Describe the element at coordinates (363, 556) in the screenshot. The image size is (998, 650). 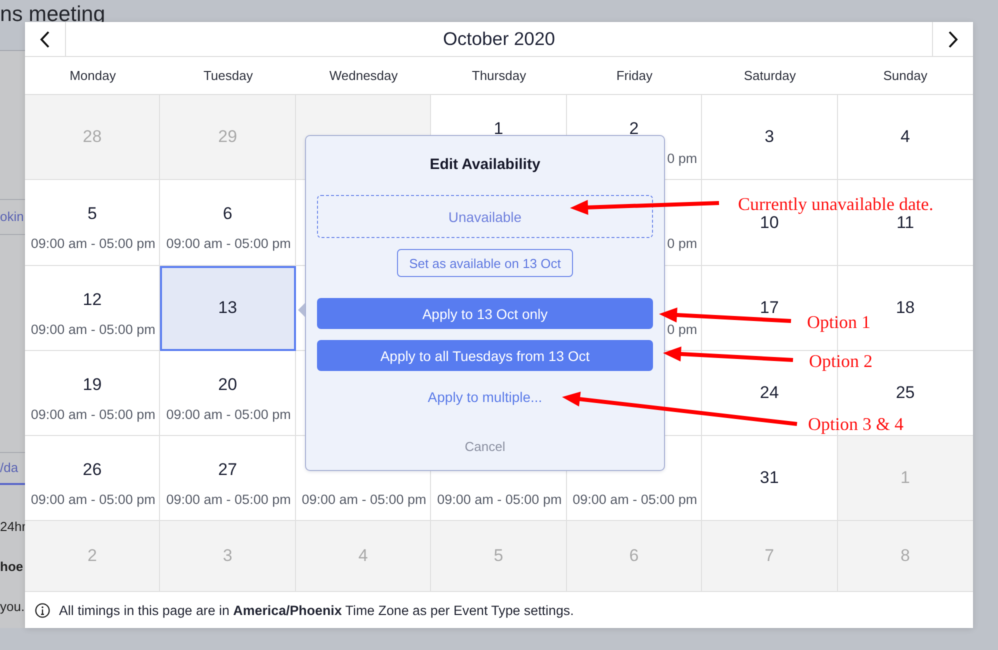
I see `day-number: 4` at that location.